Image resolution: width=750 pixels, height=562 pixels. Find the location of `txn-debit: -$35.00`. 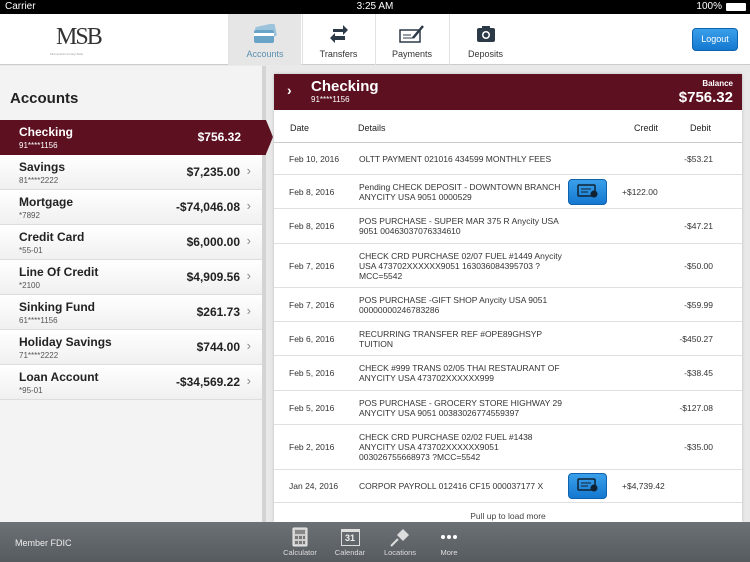

txn-debit: -$35.00 is located at coordinates (698, 447).